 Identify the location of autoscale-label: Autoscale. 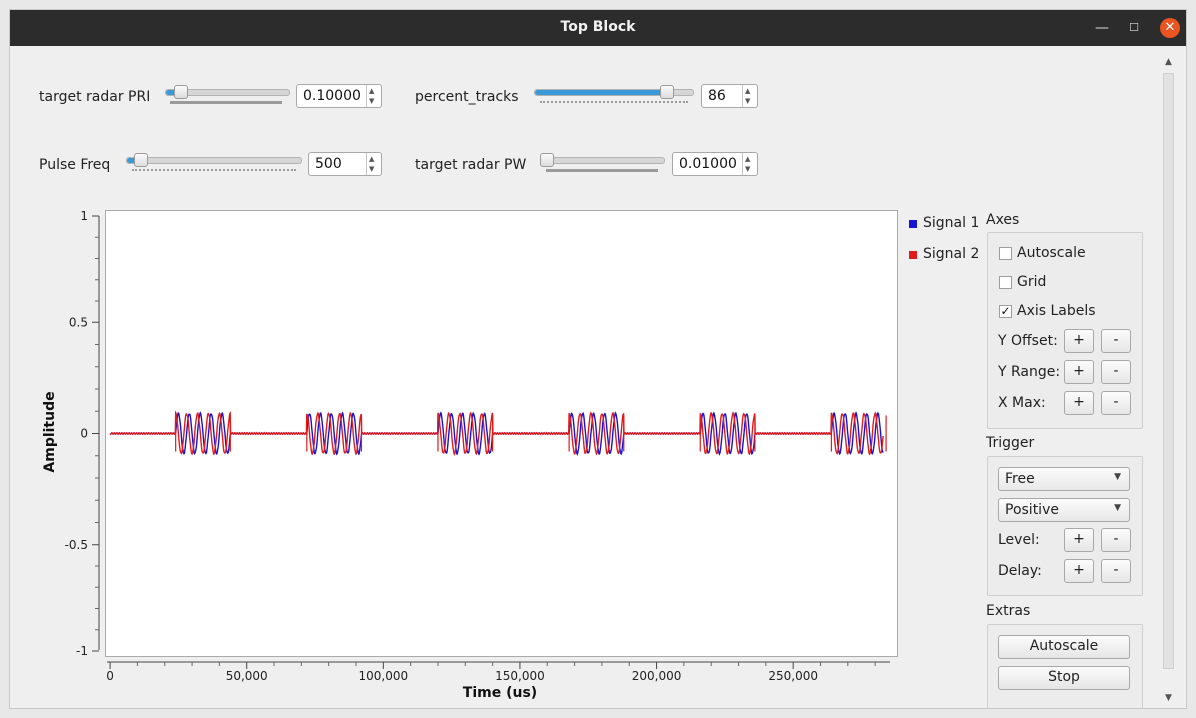
(1051, 253).